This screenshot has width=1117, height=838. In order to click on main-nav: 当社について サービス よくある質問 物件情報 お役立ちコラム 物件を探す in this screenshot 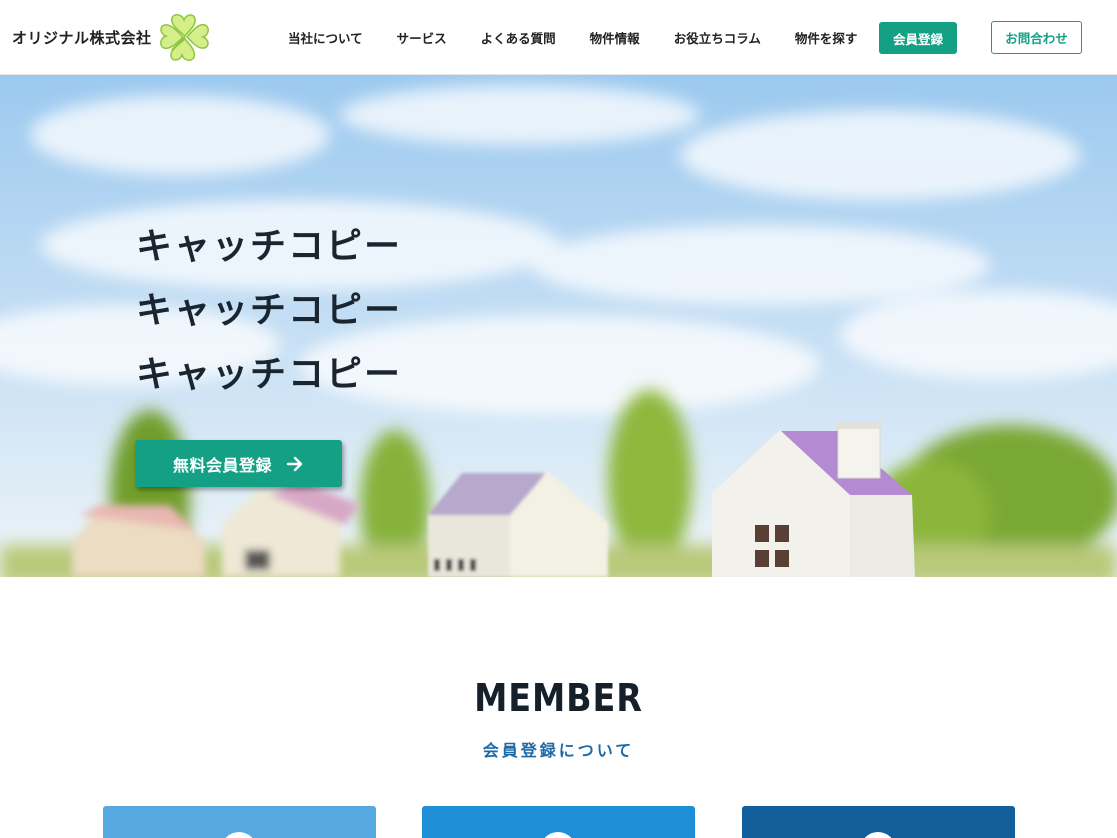, I will do `click(572, 37)`.